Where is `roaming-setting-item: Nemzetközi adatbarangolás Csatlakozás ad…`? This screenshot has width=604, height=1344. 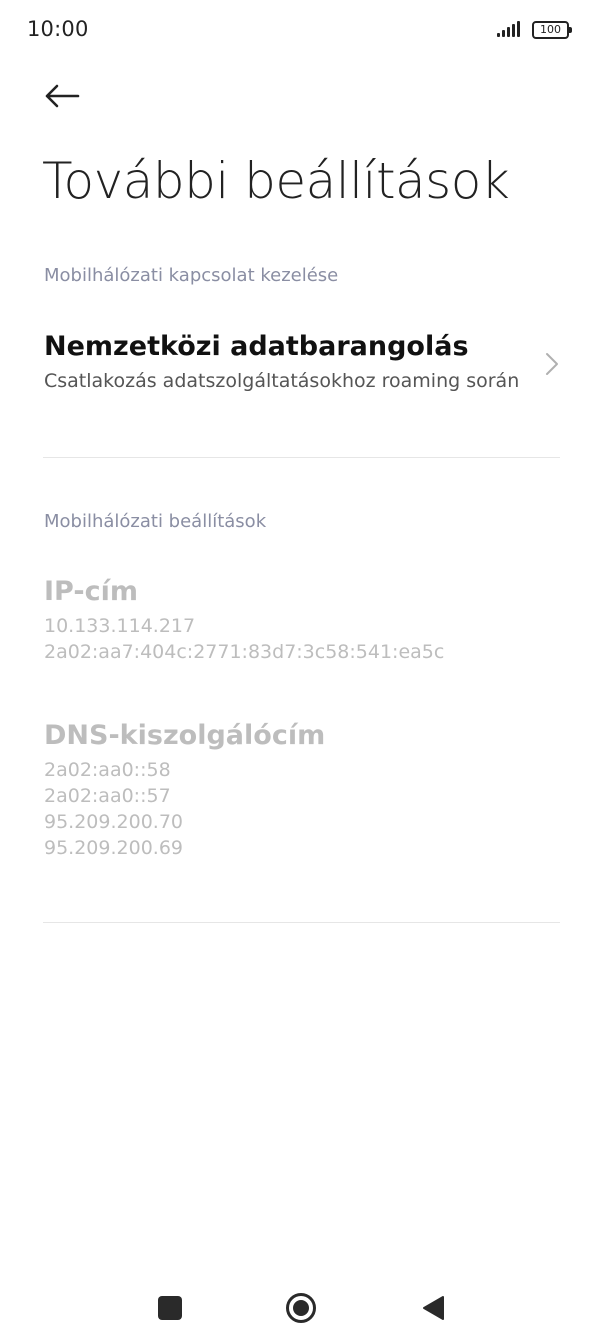
roaming-setting-item: Nemzetközi adatbarangolás Csatlakozás ad… is located at coordinates (302, 368).